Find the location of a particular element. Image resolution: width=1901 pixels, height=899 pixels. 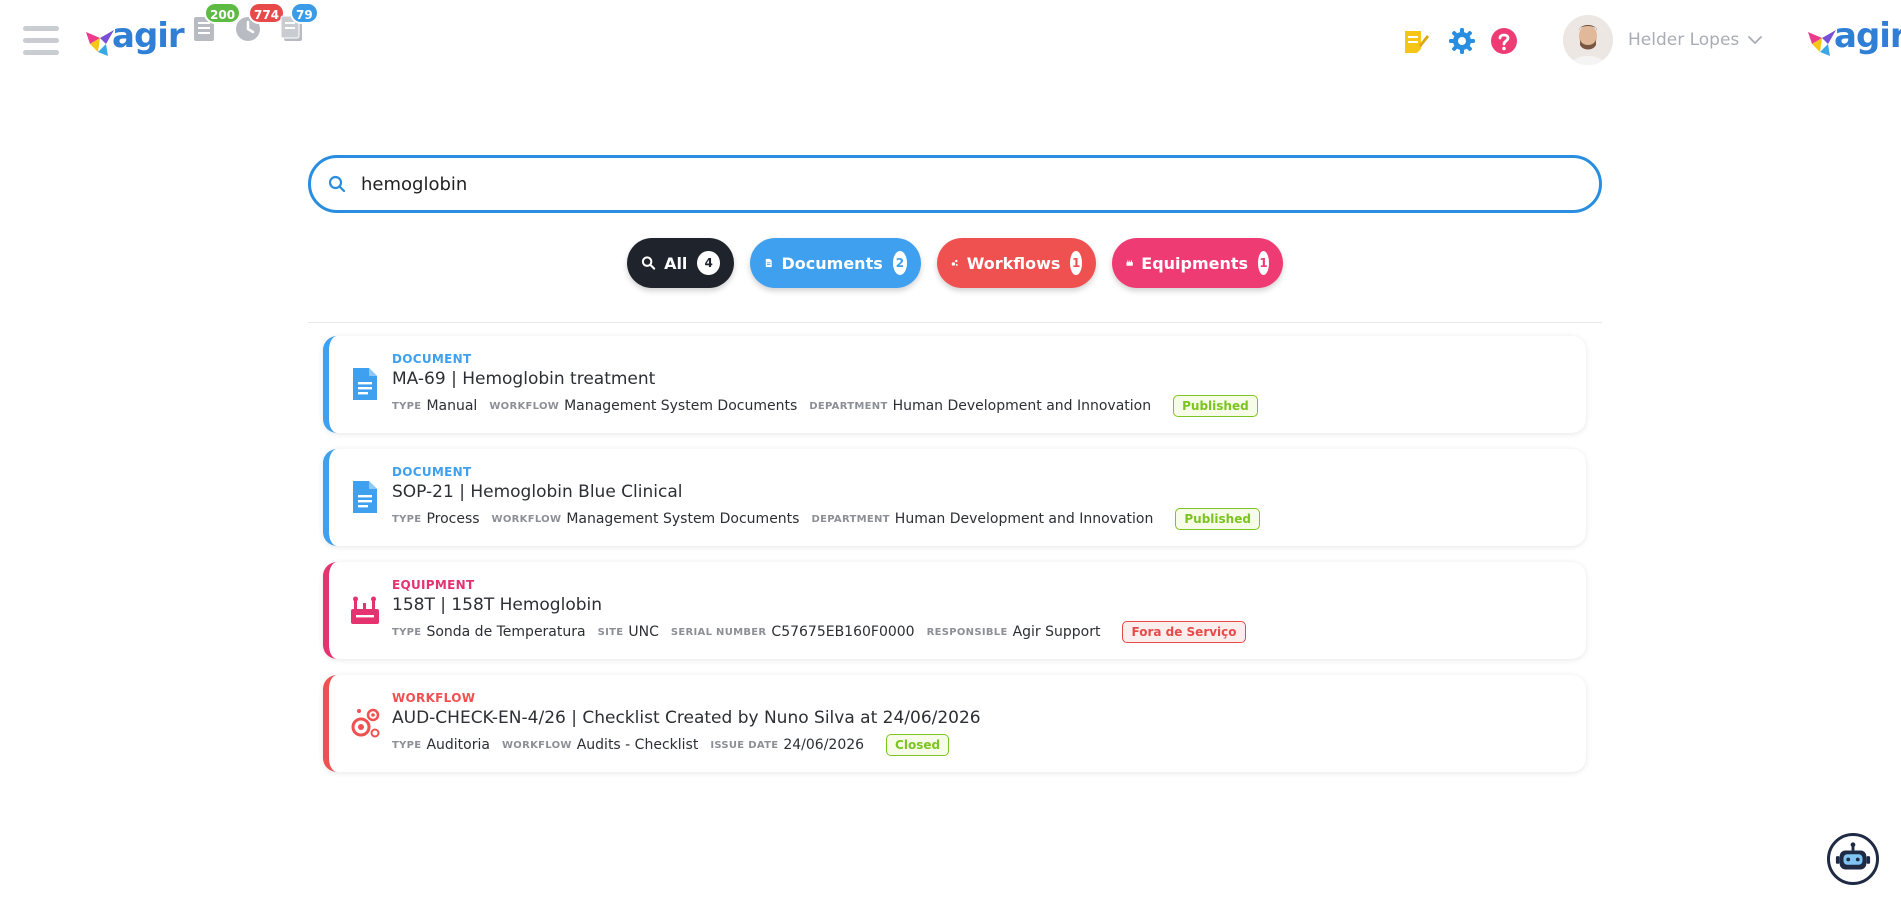

meta-value: C57675EB160F0000 is located at coordinates (843, 632).